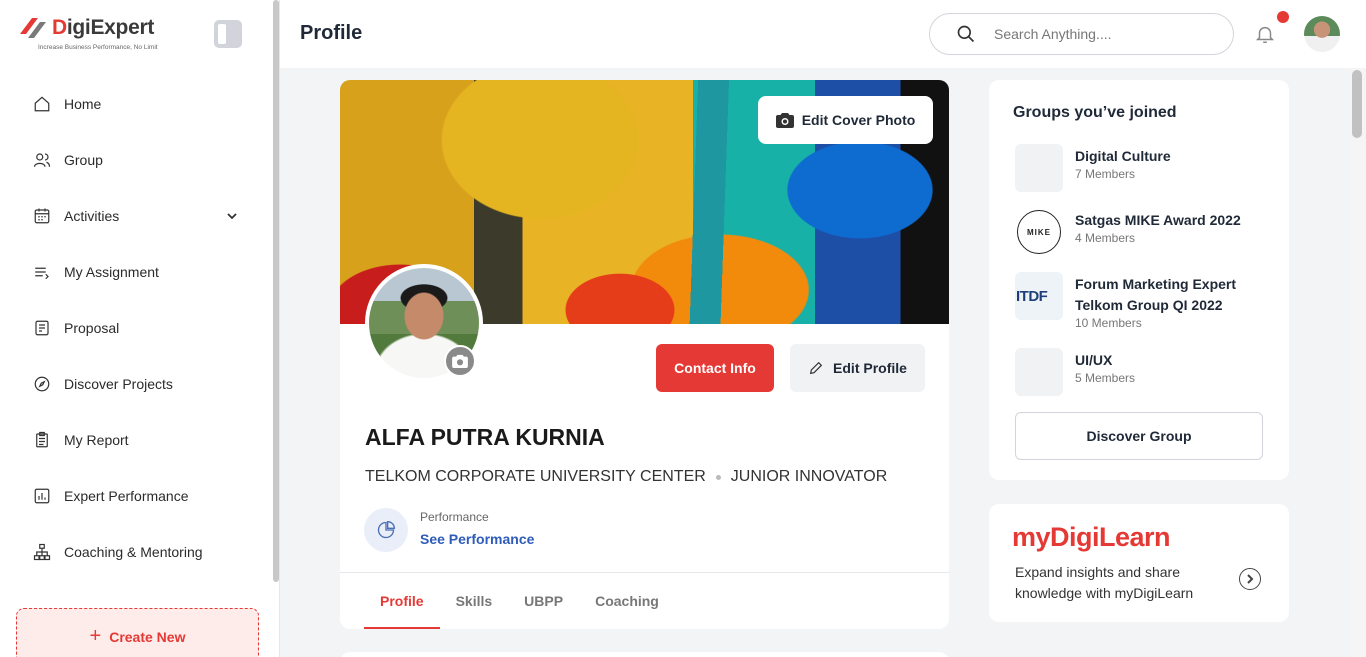 The width and height of the screenshot is (1366, 657). I want to click on sidebar-toggle-button, so click(228, 34).